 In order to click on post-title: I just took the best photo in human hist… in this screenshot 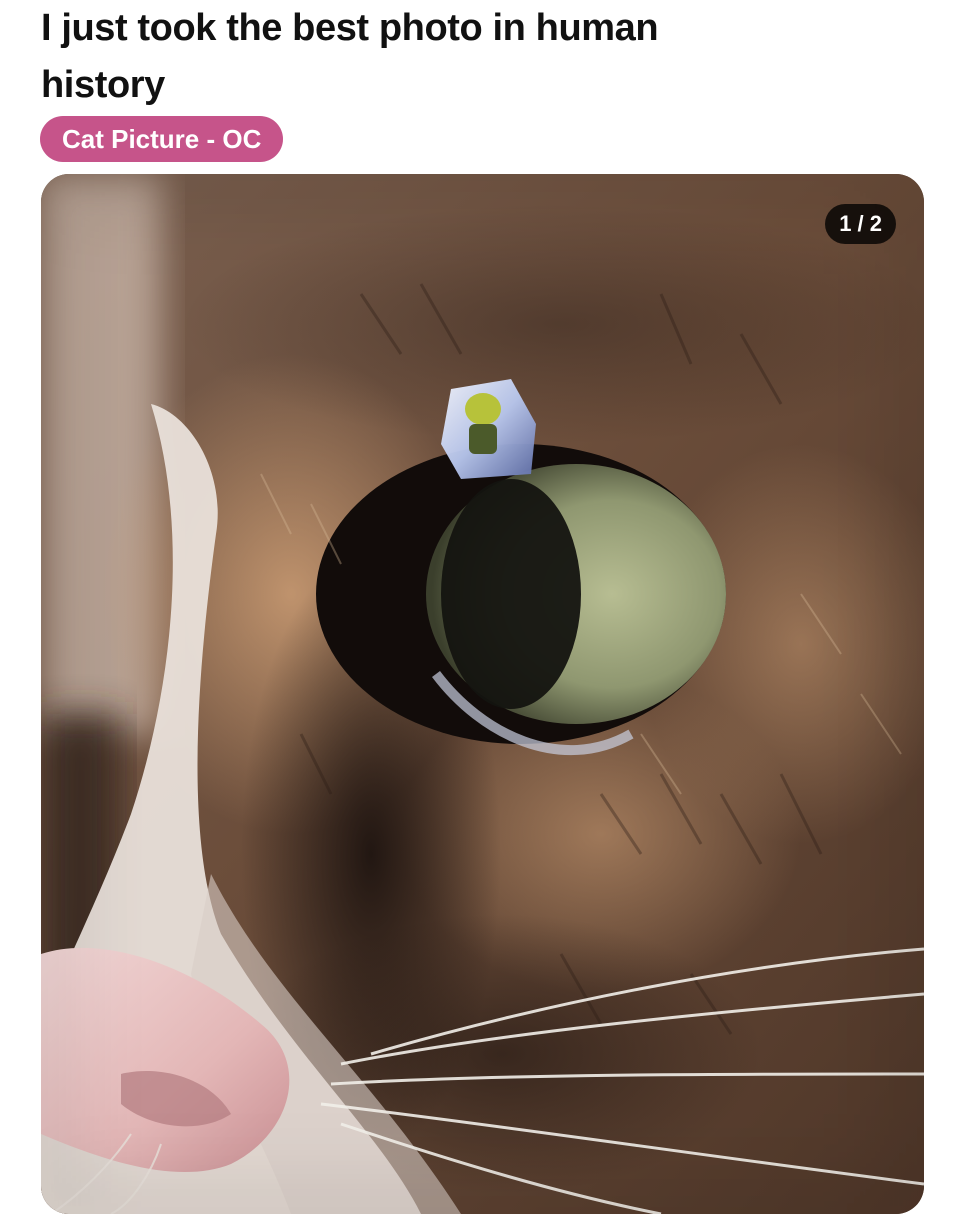, I will do `click(350, 56)`.